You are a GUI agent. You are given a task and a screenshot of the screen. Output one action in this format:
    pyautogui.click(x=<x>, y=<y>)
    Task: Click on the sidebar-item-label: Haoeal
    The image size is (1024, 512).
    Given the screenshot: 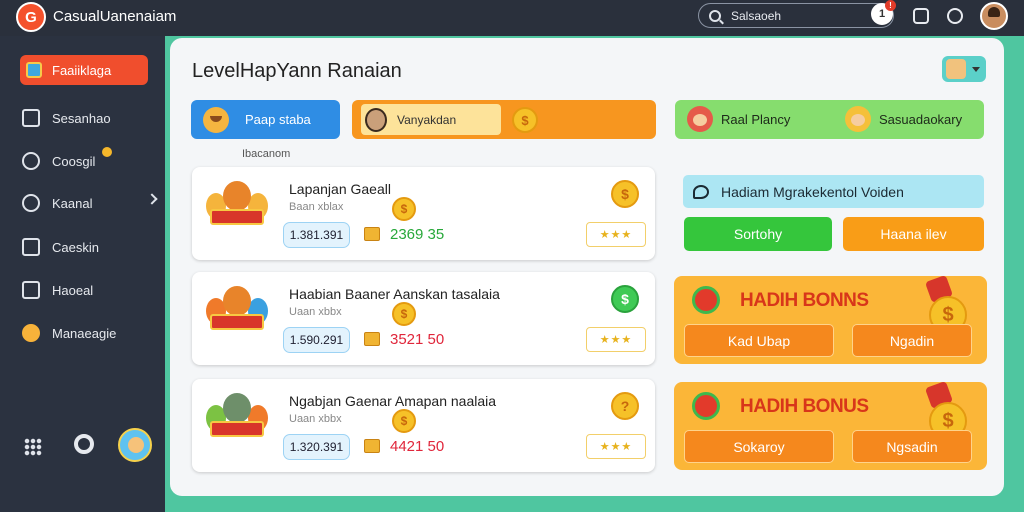 What is the action you would take?
    pyautogui.click(x=73, y=290)
    